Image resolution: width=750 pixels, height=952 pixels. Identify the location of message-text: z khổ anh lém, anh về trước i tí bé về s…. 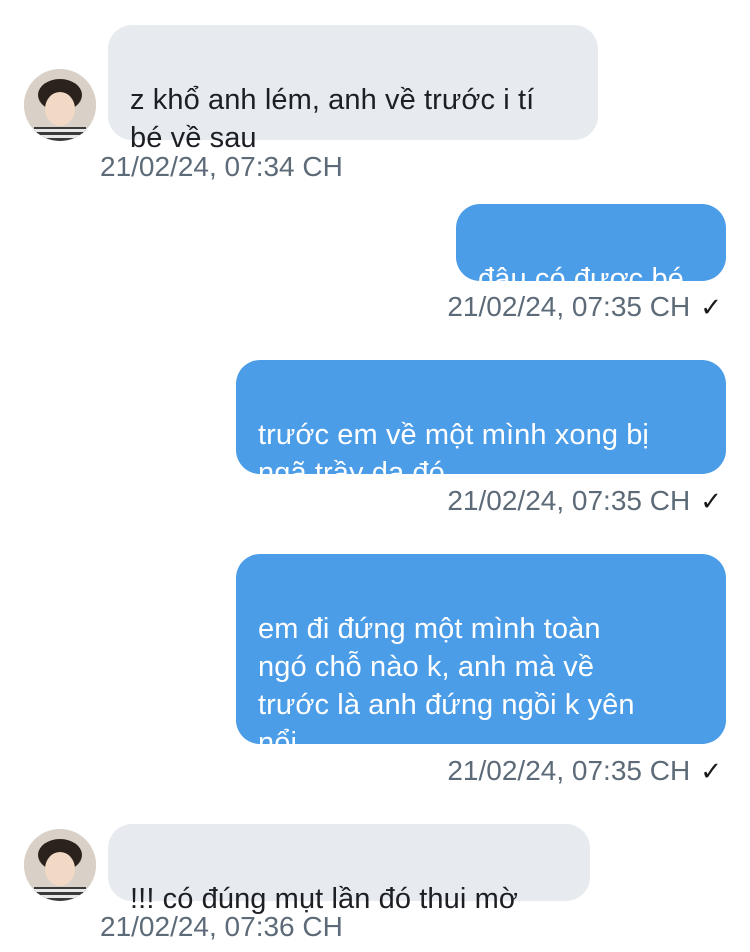
(332, 119).